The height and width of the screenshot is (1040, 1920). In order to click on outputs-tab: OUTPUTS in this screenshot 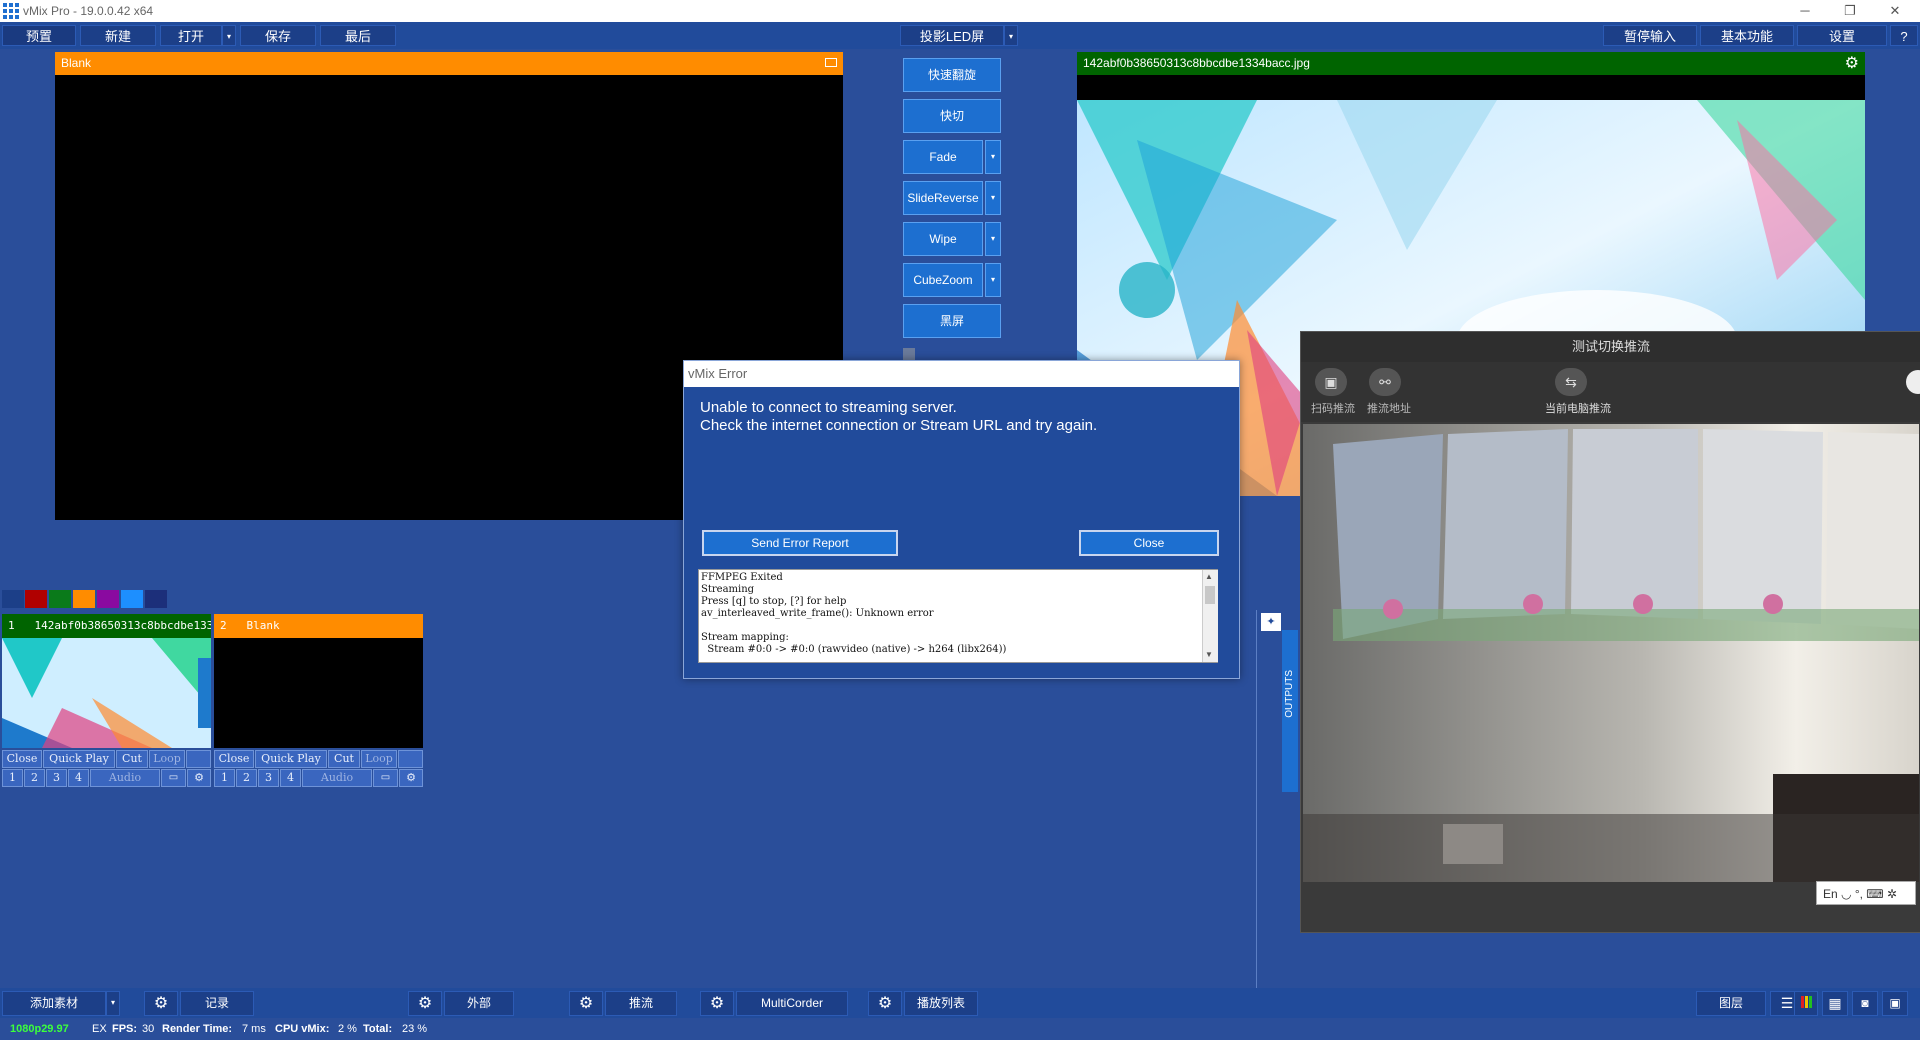, I will do `click(1290, 711)`.